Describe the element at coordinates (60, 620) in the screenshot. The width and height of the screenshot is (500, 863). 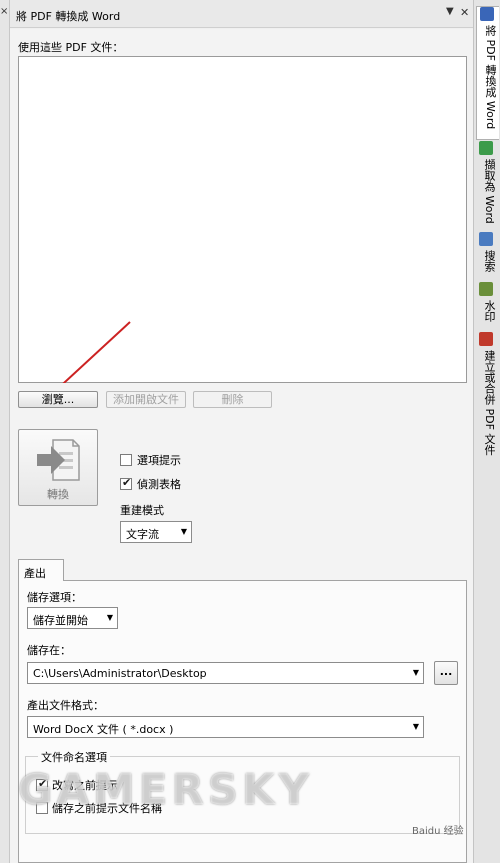
I see `save-option-value: 儲存並開始` at that location.